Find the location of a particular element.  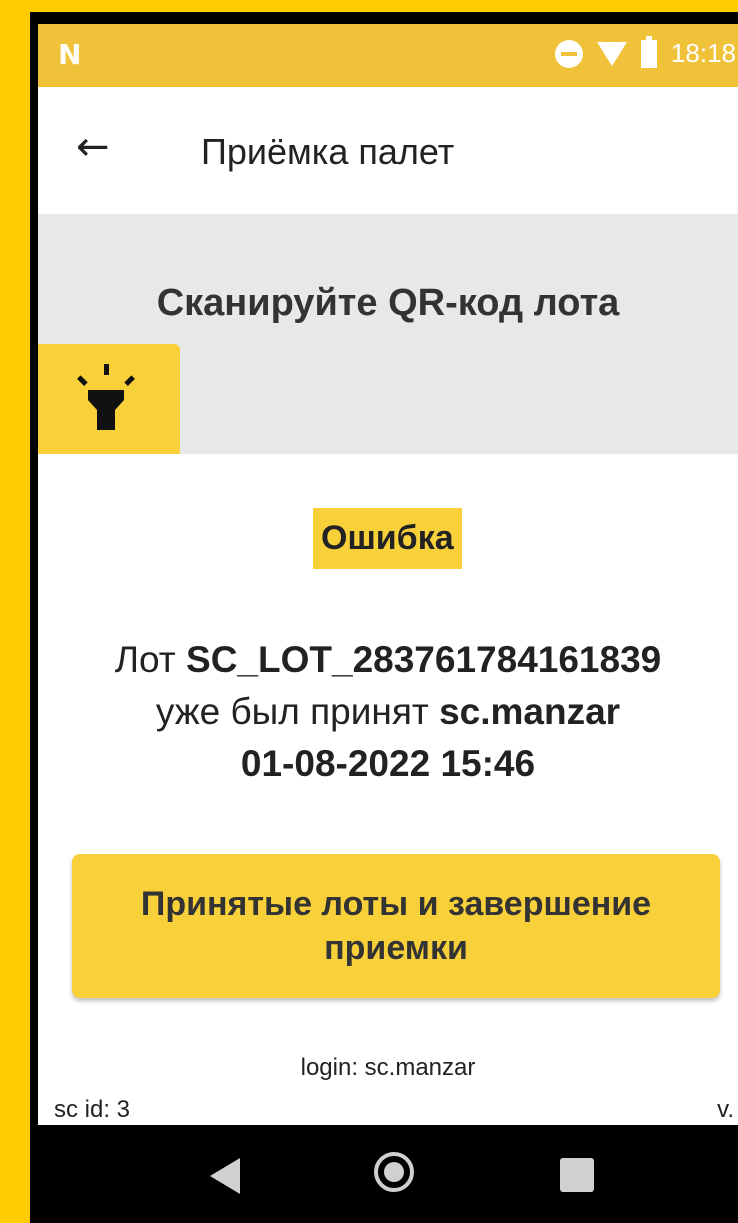

accepted-datetime: 01-08-2022 15:46 is located at coordinates (388, 763).